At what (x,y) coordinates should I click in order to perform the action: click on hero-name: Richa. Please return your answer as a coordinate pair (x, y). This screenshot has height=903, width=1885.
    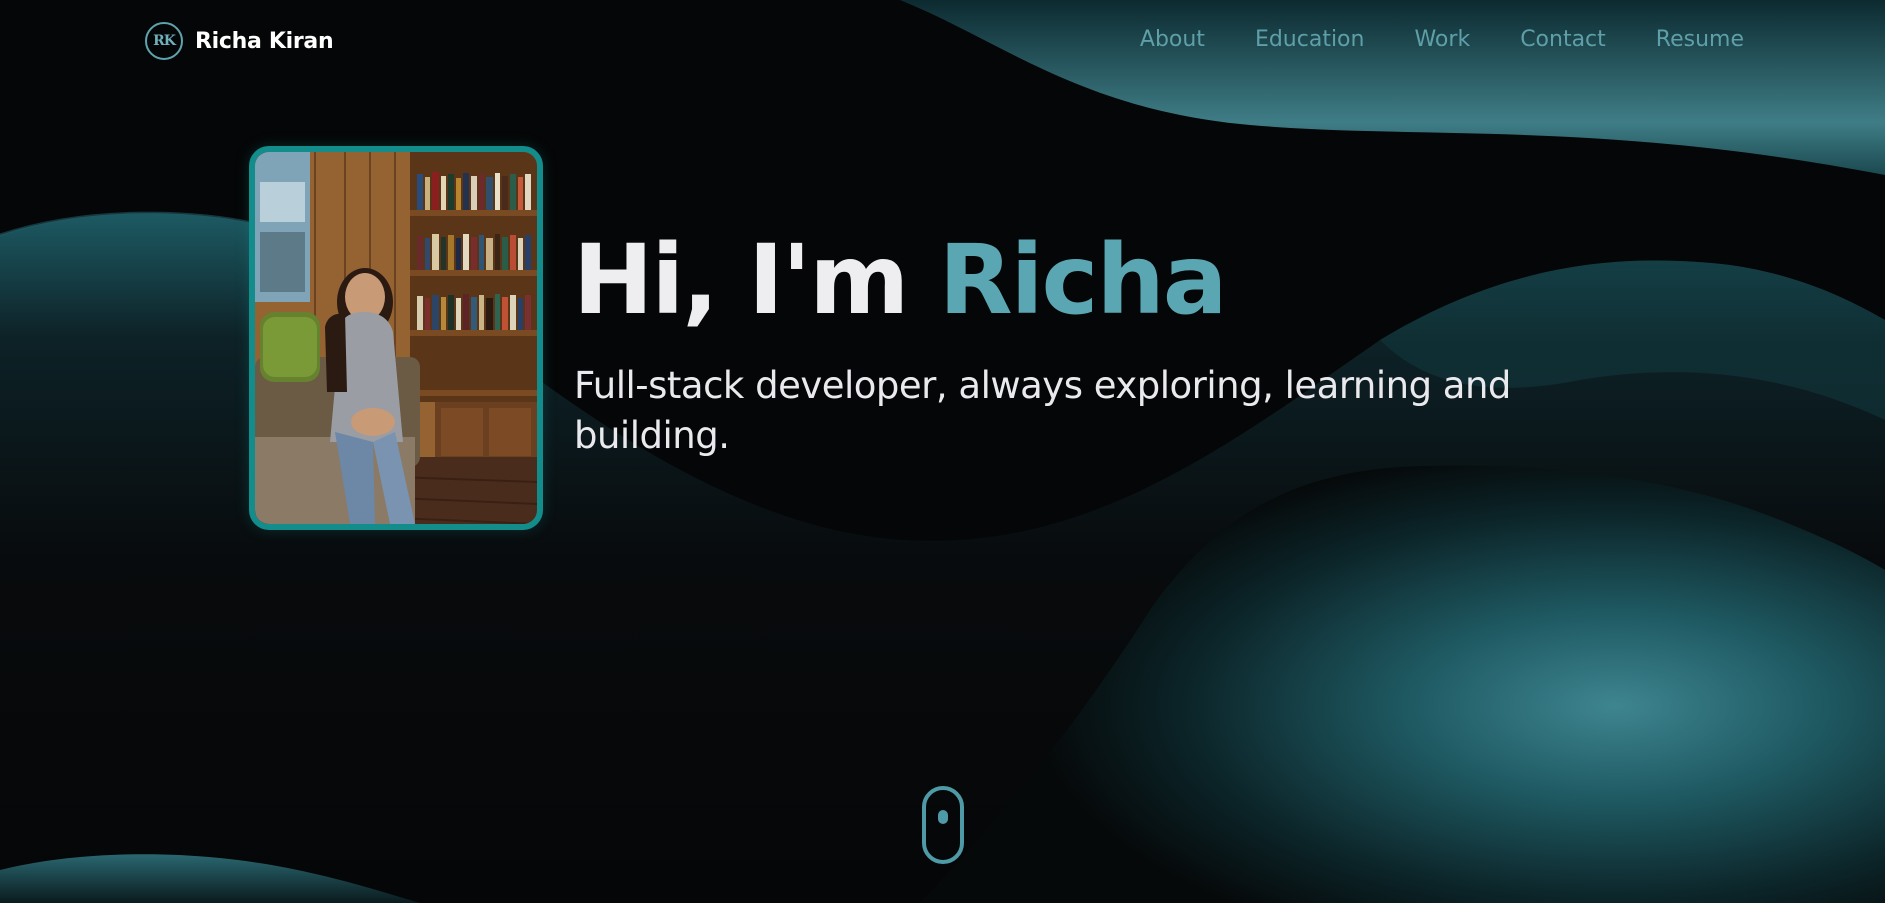
    Looking at the image, I should click on (1083, 280).